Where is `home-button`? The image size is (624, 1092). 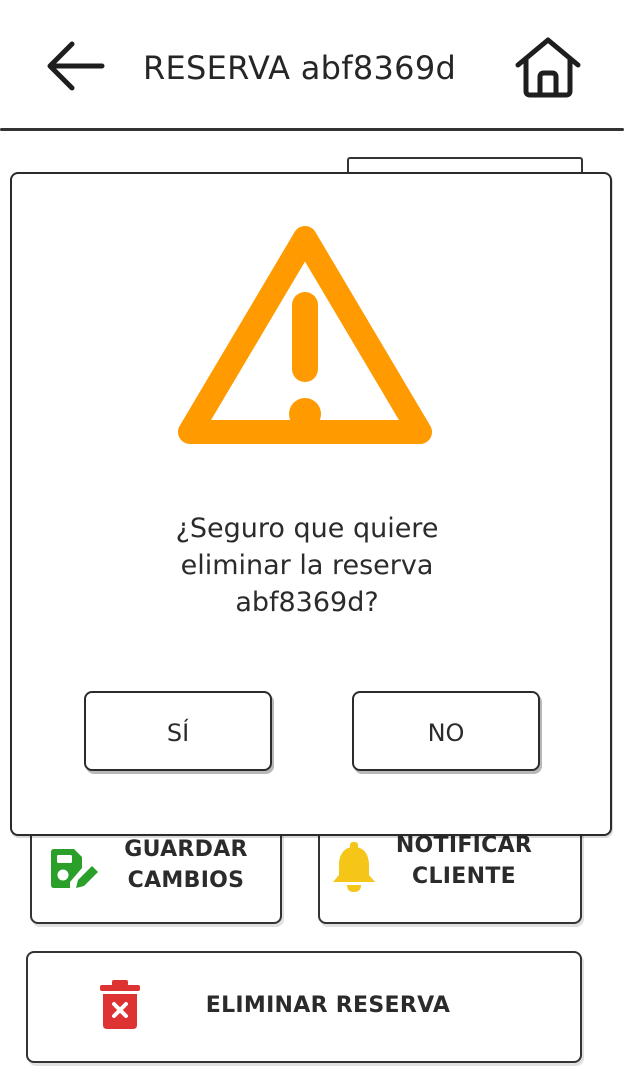 home-button is located at coordinates (548, 67).